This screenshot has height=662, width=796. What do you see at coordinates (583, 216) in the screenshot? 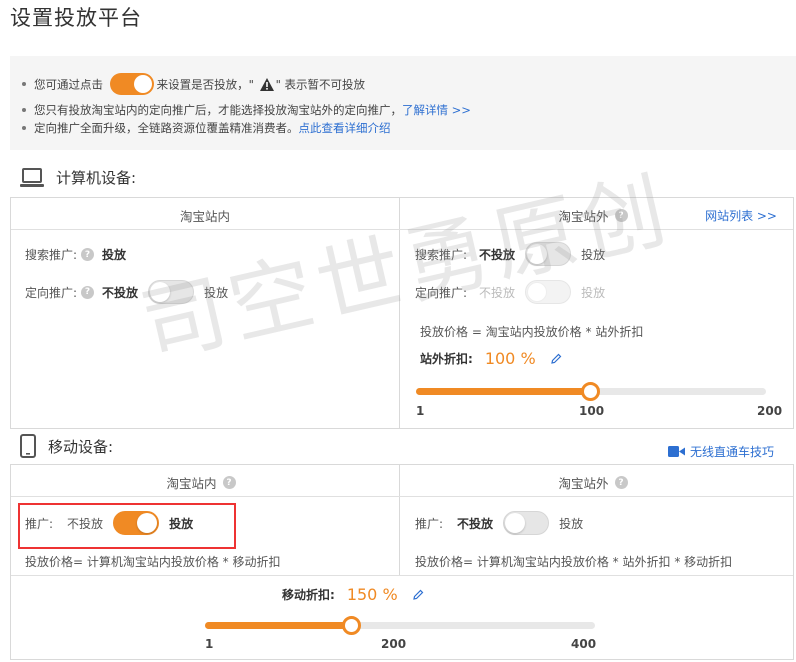
I see `computer-outside-title: 淘宝站外` at bounding box center [583, 216].